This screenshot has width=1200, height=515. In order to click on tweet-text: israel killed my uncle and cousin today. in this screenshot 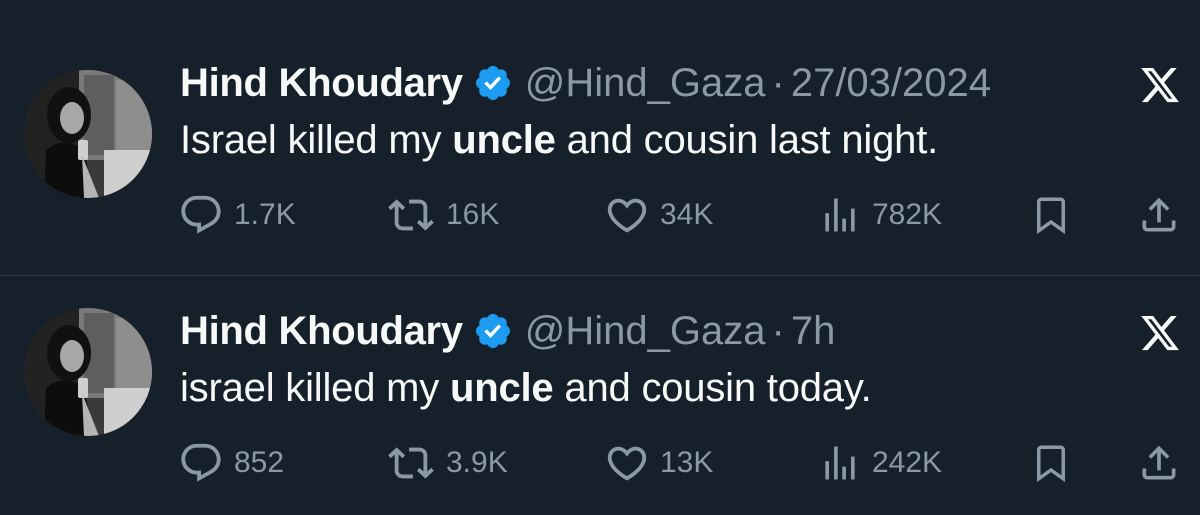, I will do `click(526, 388)`.